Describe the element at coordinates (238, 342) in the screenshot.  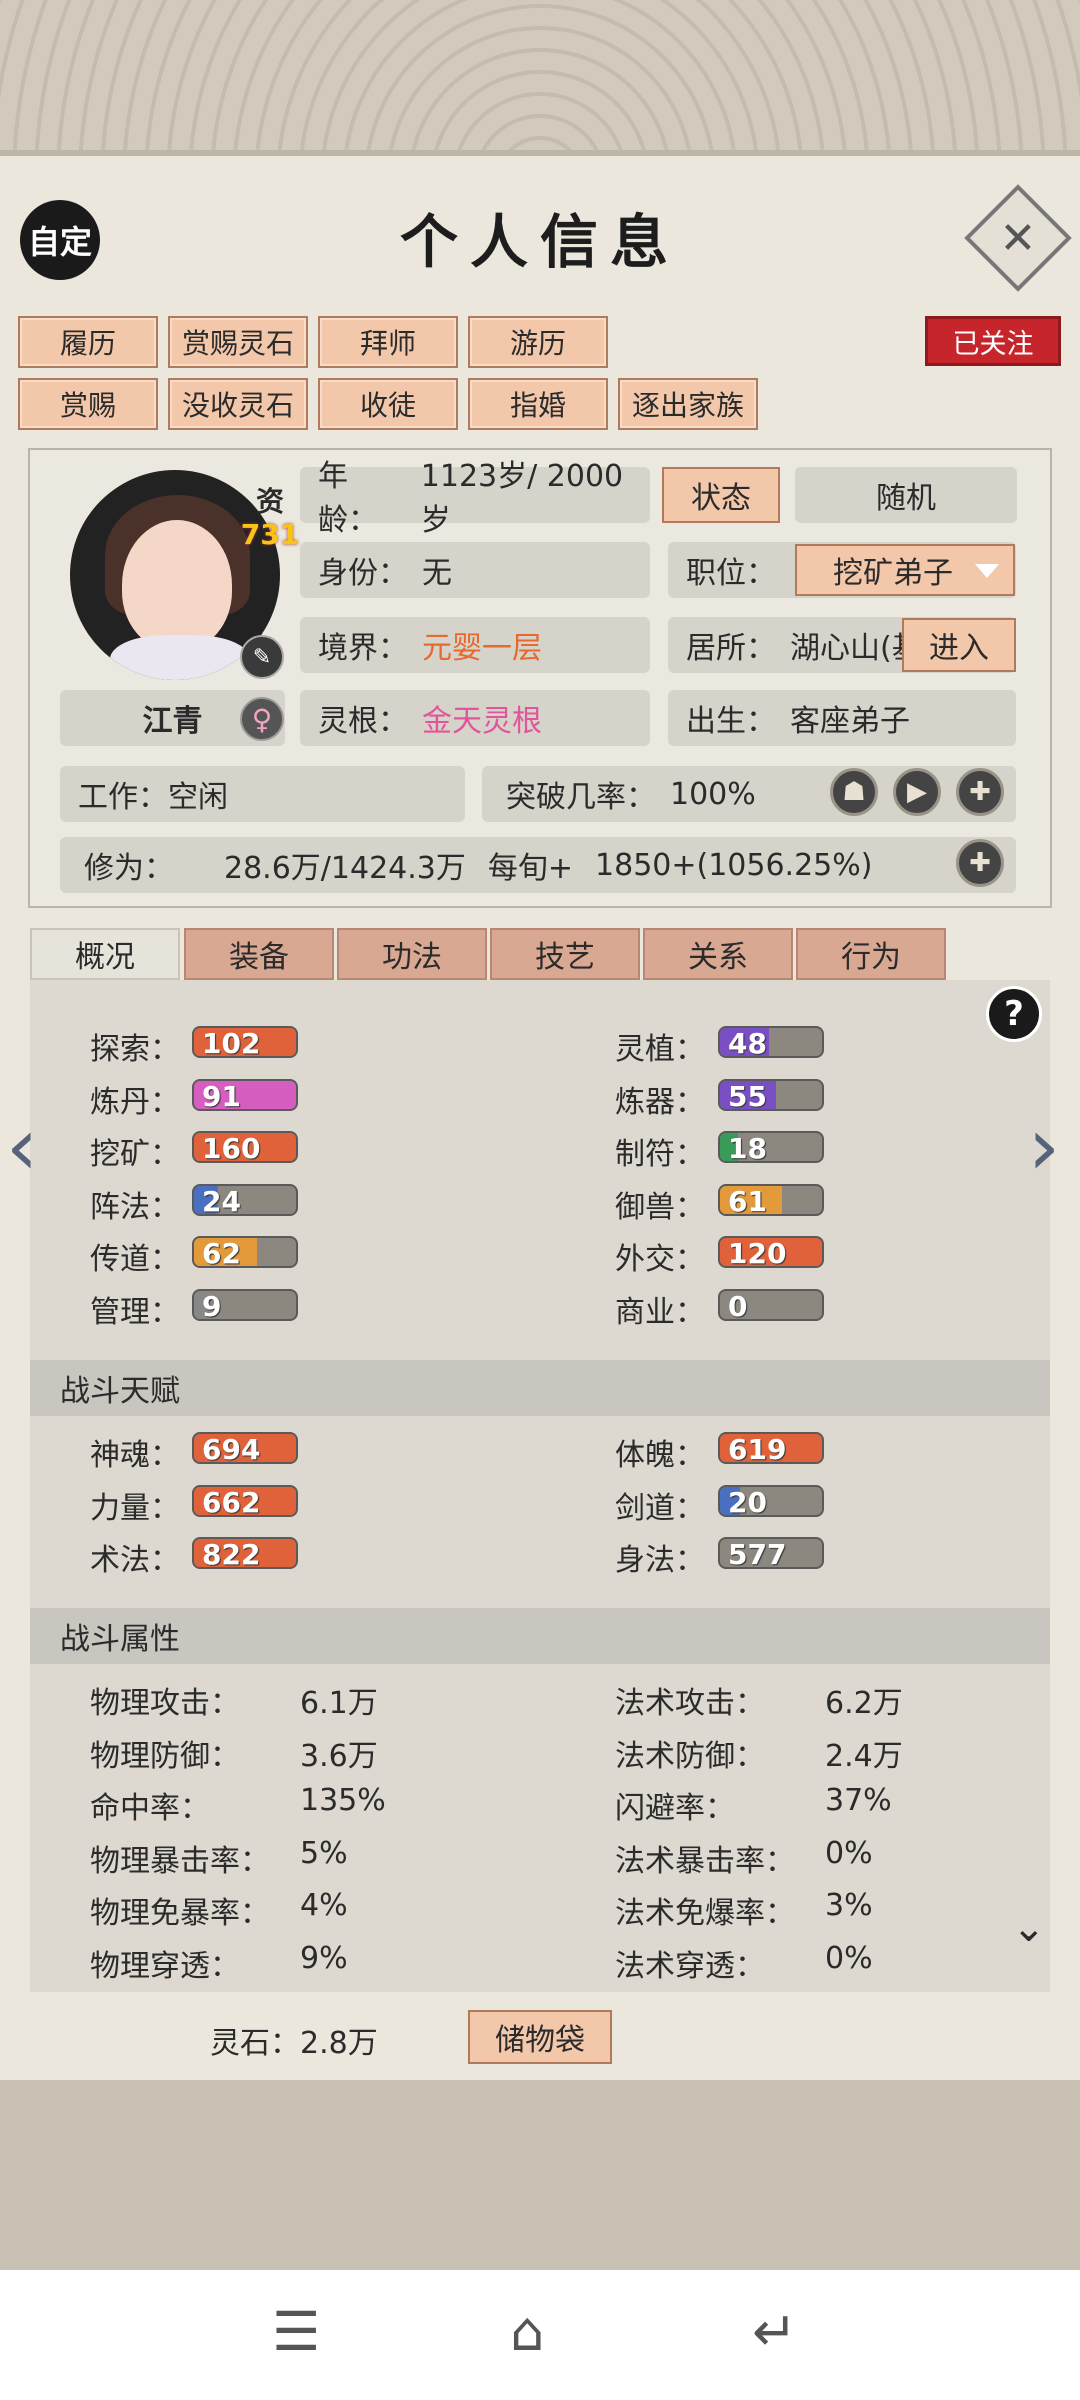
I see `reward-stones-button: 赏赐灵石` at that location.